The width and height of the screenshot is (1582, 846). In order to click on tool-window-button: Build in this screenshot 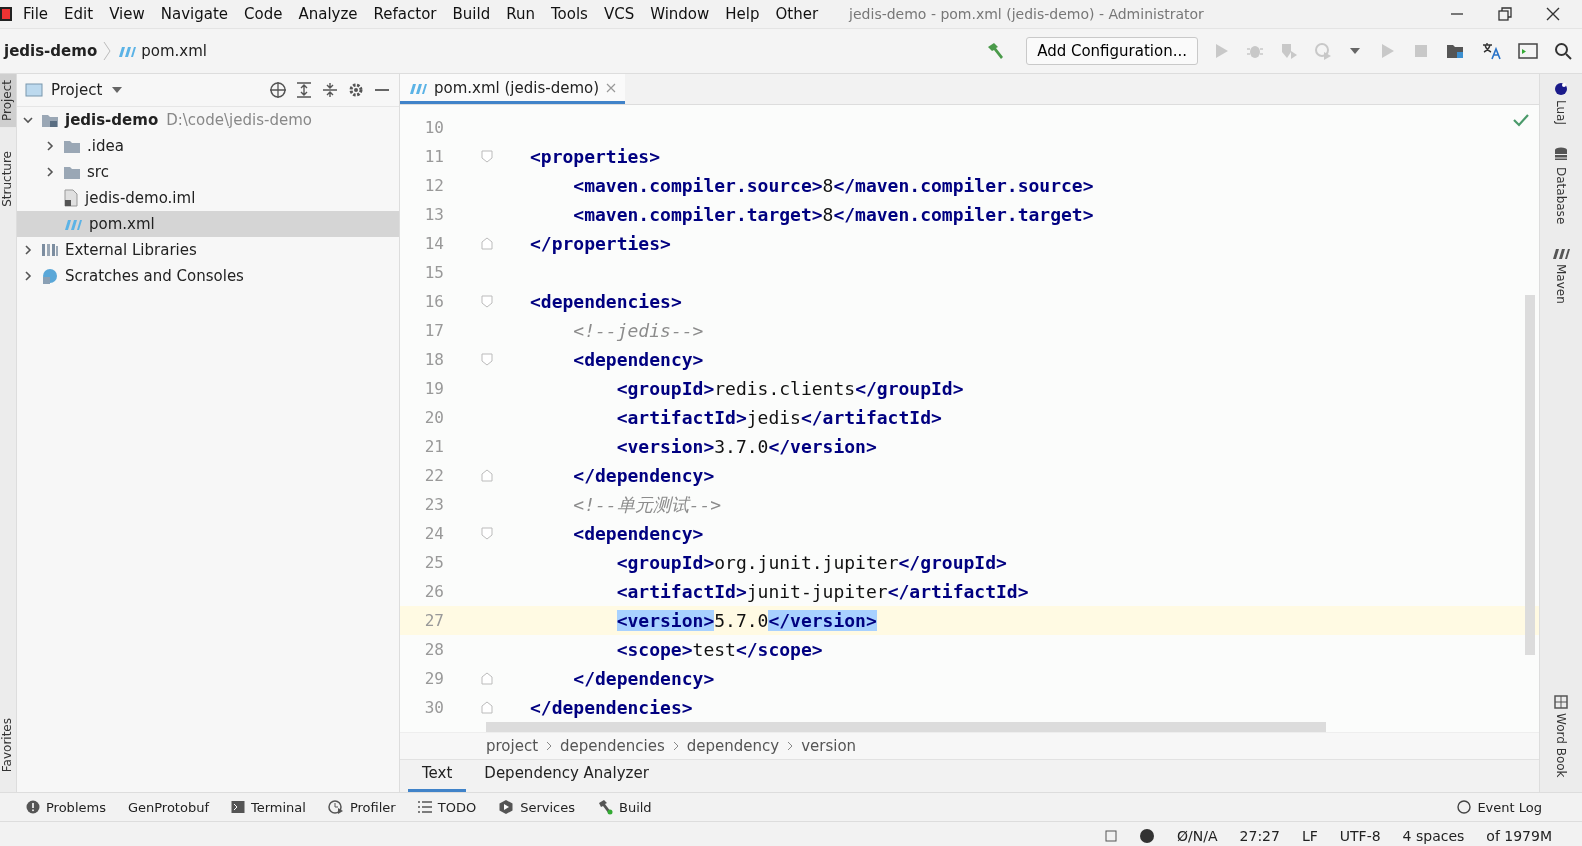, I will do `click(635, 807)`.